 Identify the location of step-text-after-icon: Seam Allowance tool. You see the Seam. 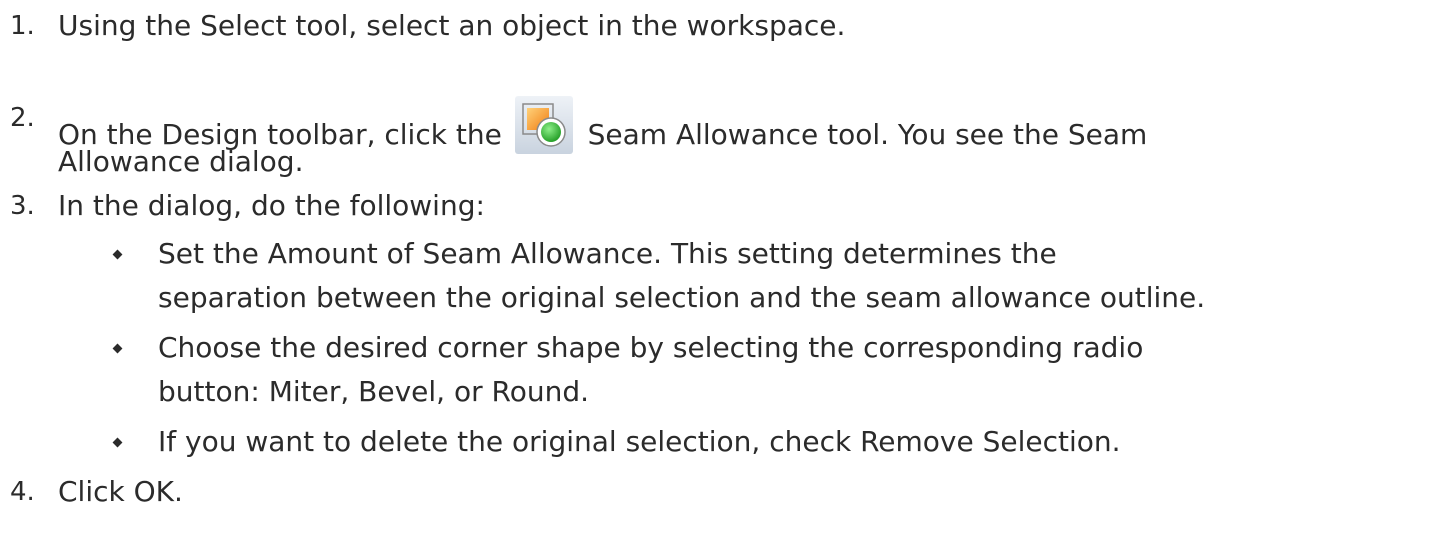
(867, 134).